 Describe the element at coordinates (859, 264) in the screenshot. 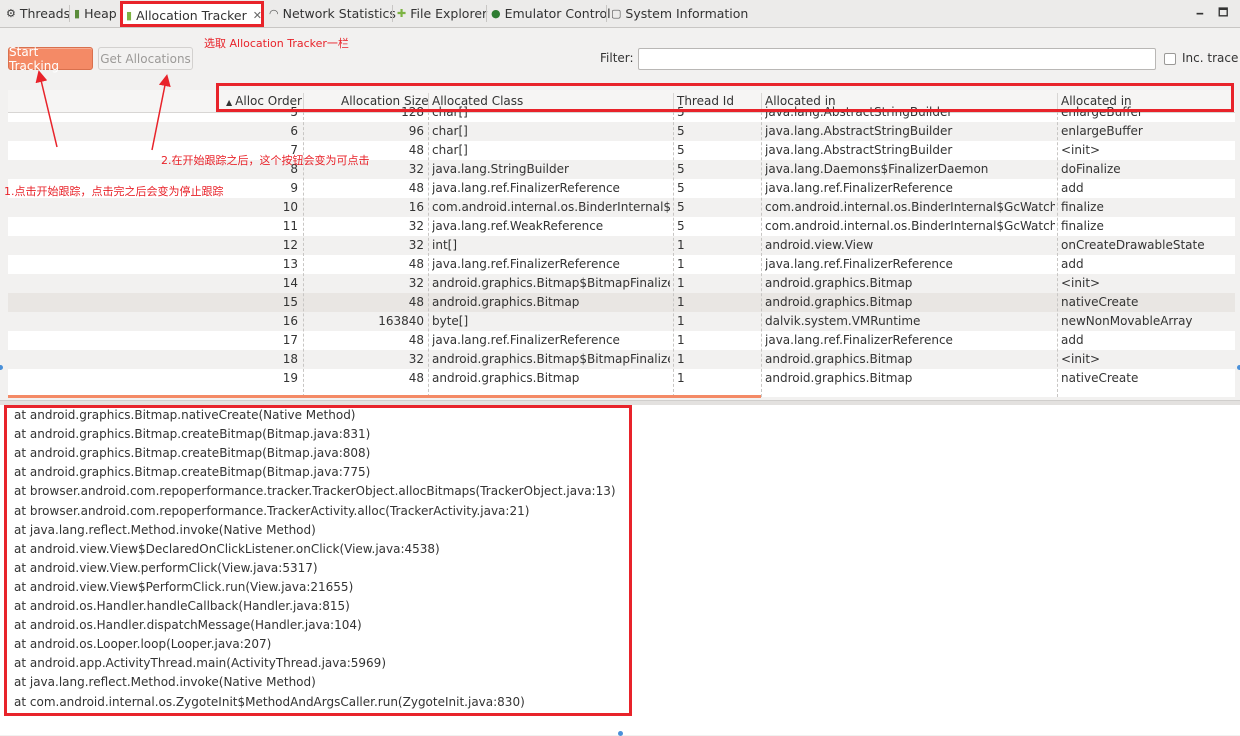

I see `cell-allocated-in-class: java.lang.ref.FinalizerReference` at that location.